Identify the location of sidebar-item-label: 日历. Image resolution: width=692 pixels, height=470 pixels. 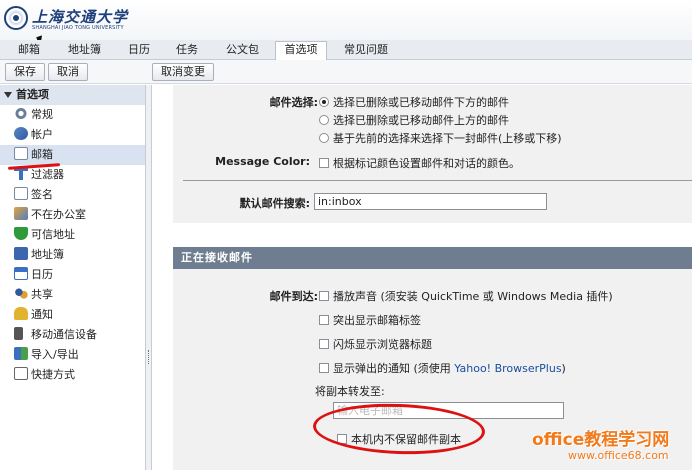
(42, 274).